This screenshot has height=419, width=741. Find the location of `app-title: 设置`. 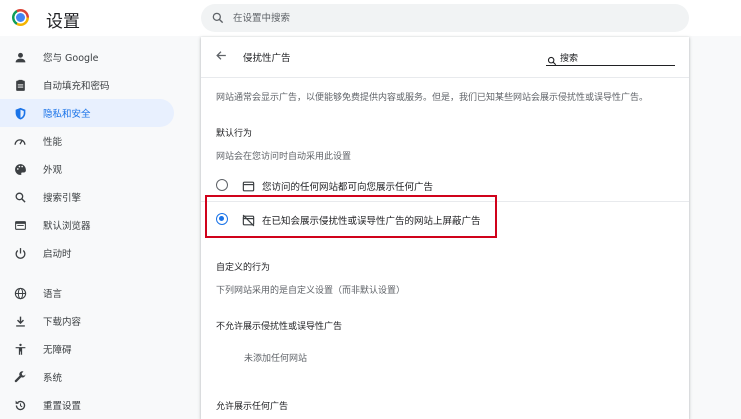

app-title: 设置 is located at coordinates (63, 22).